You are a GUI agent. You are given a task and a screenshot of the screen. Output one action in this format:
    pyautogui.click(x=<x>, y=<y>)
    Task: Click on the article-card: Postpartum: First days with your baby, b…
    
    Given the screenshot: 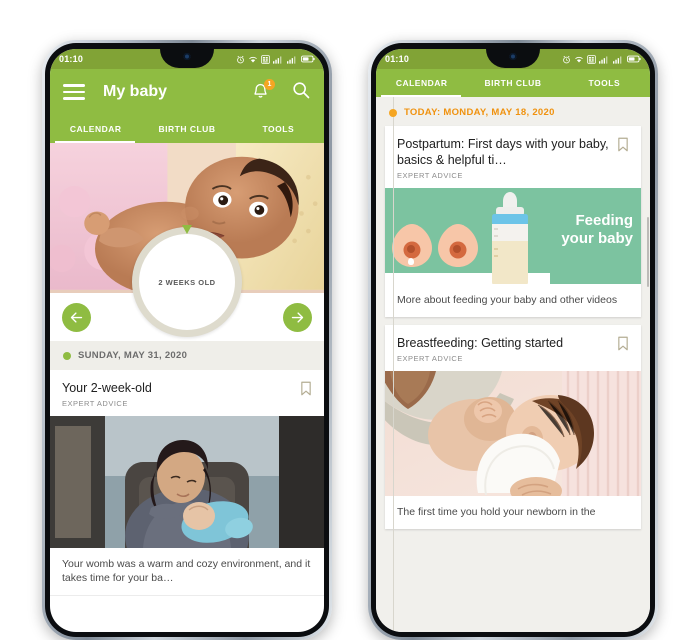 What is the action you would take?
    pyautogui.click(x=513, y=222)
    